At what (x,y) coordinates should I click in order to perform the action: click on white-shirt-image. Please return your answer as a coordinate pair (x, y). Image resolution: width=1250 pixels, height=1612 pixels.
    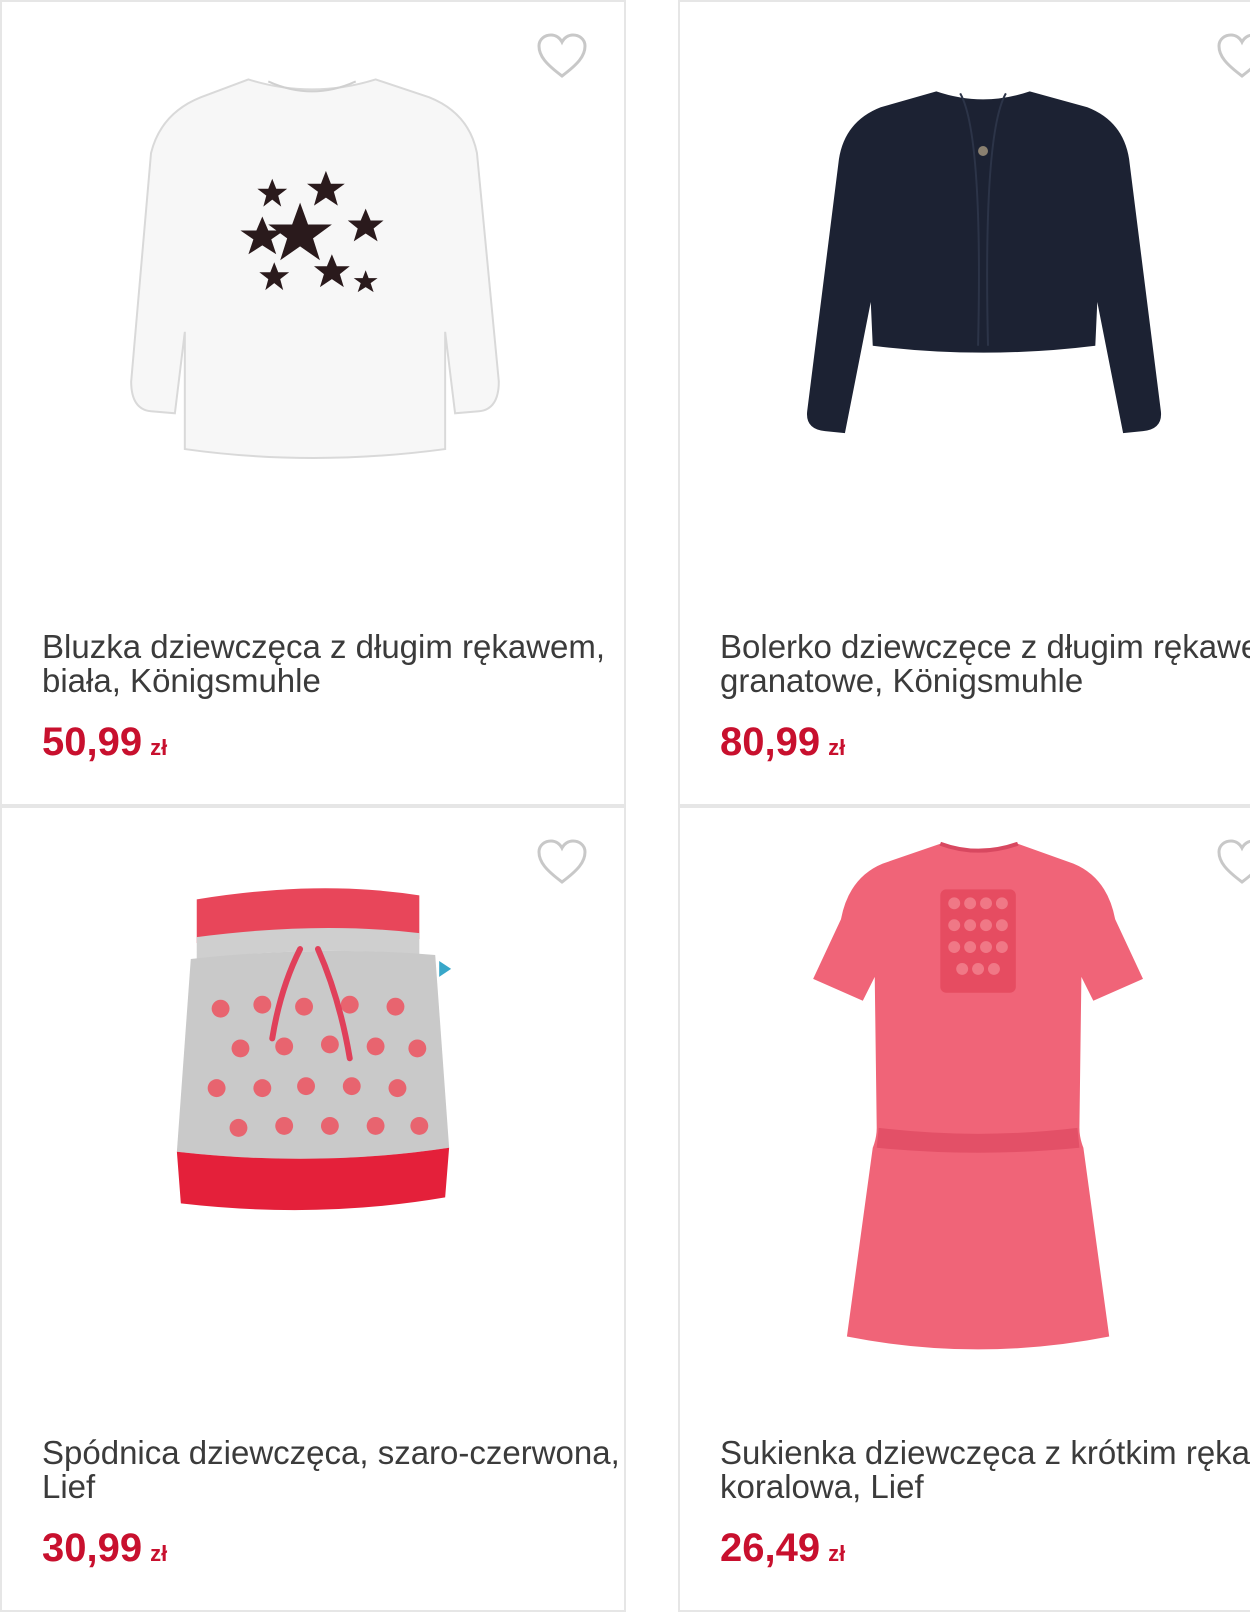
    Looking at the image, I should click on (315, 268).